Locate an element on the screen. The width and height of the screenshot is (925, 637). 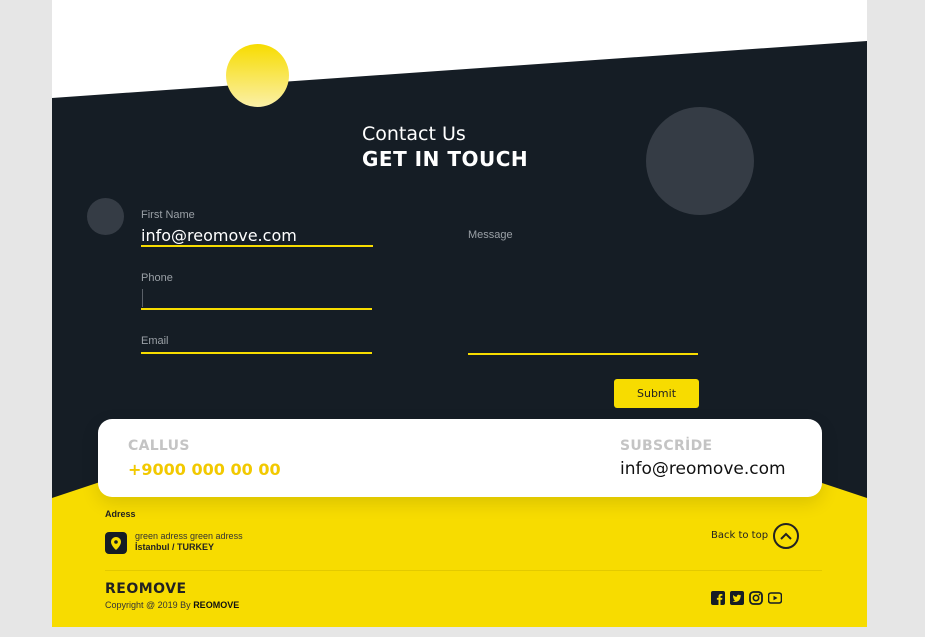
section-subtitle: Contact Us is located at coordinates (414, 134).